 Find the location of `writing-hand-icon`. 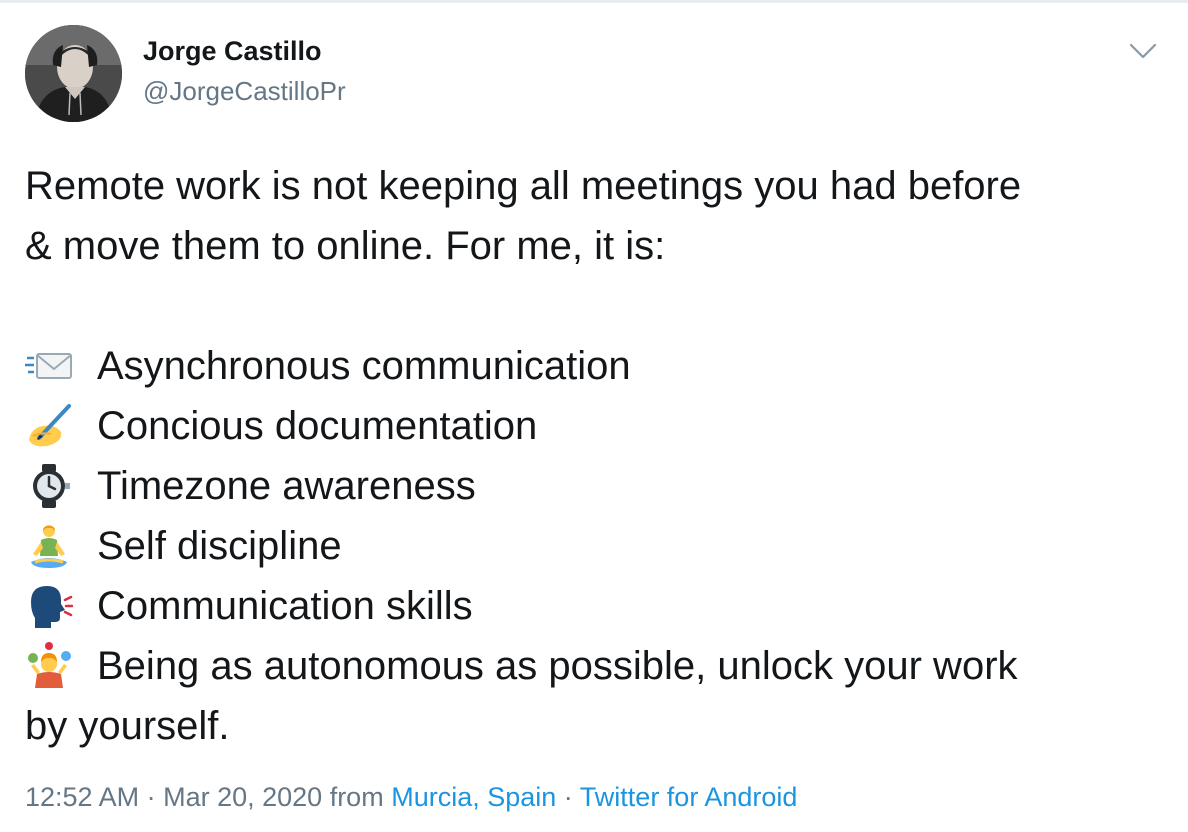

writing-hand-icon is located at coordinates (50, 425).